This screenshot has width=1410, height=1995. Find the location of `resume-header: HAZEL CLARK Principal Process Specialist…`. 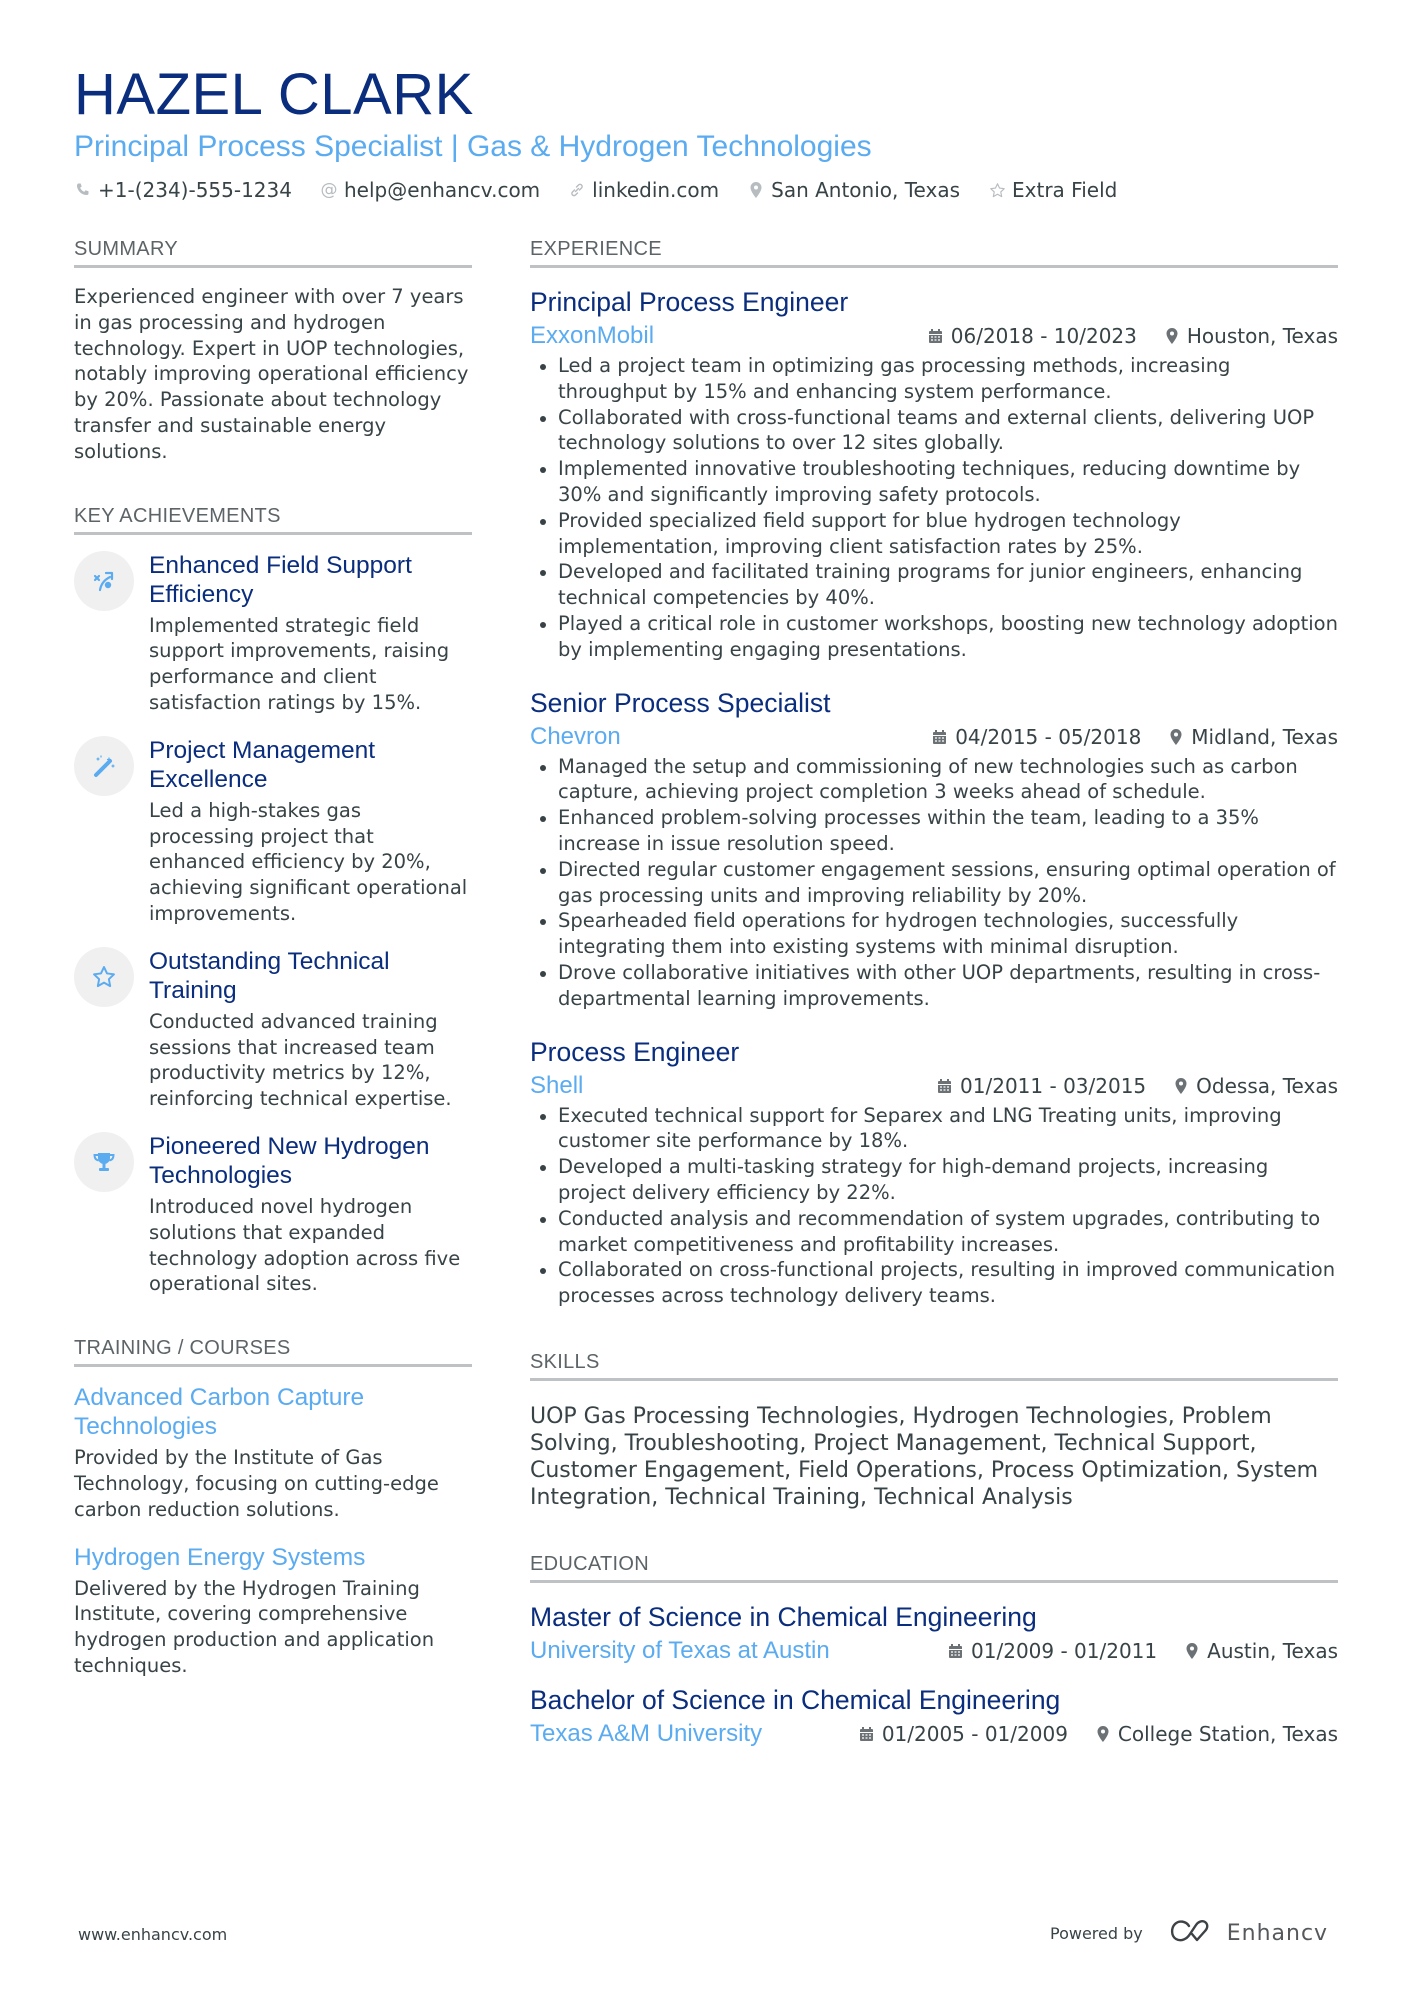

resume-header: HAZEL CLARK Principal Process Specialist… is located at coordinates (709, 132).